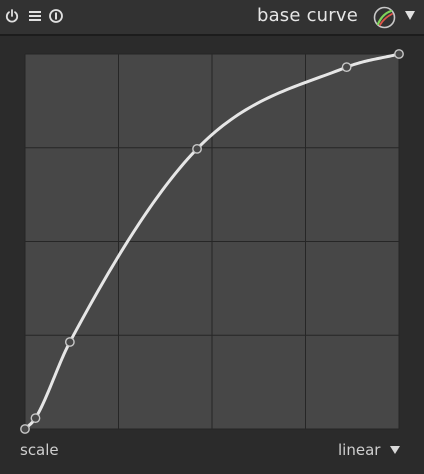  What do you see at coordinates (39, 450) in the screenshot?
I see `scale-label: scale` at bounding box center [39, 450].